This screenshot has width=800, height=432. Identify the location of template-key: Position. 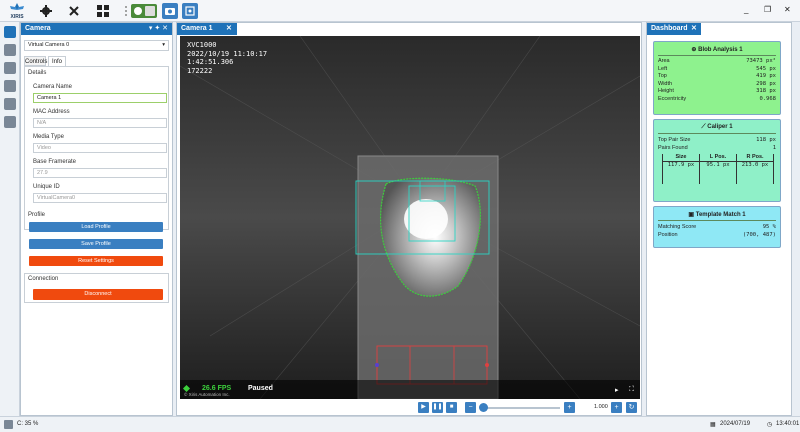
(668, 234).